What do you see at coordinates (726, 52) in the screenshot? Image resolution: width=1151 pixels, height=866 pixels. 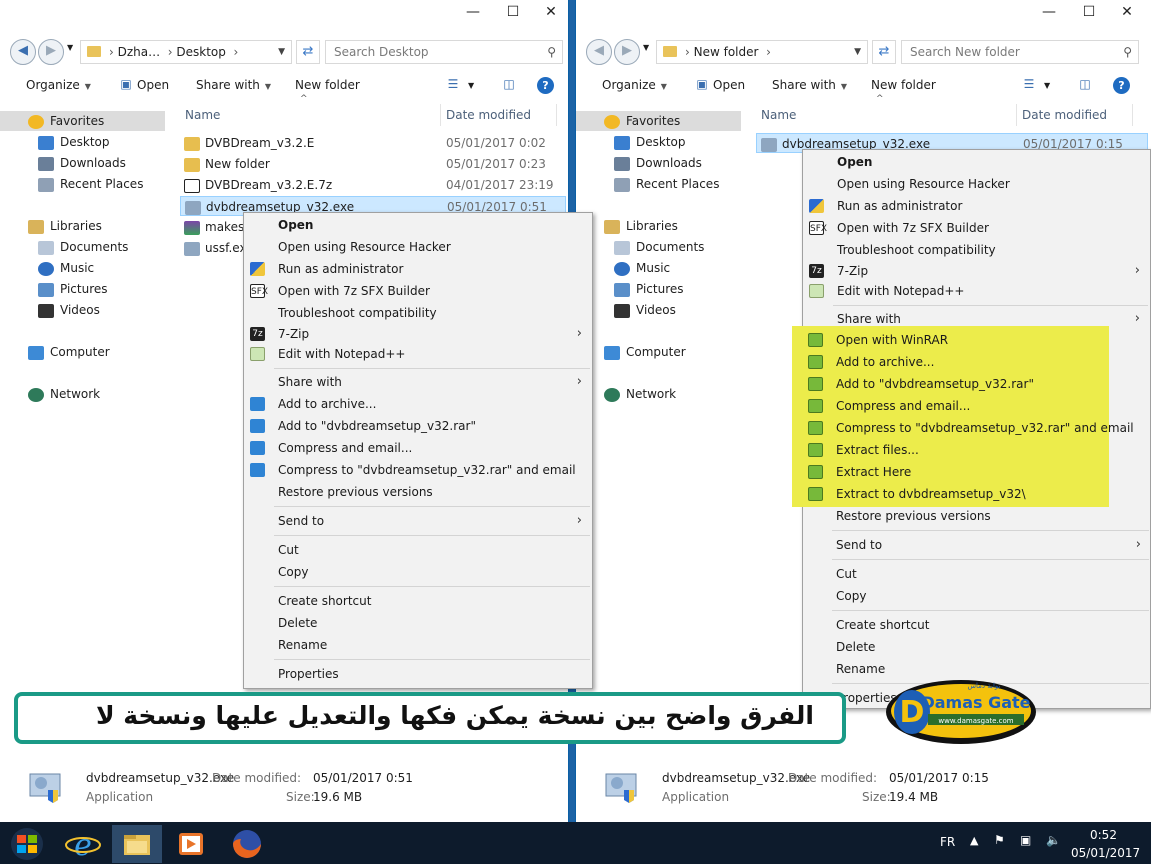 I see `breadcrumb-part: New folder` at bounding box center [726, 52].